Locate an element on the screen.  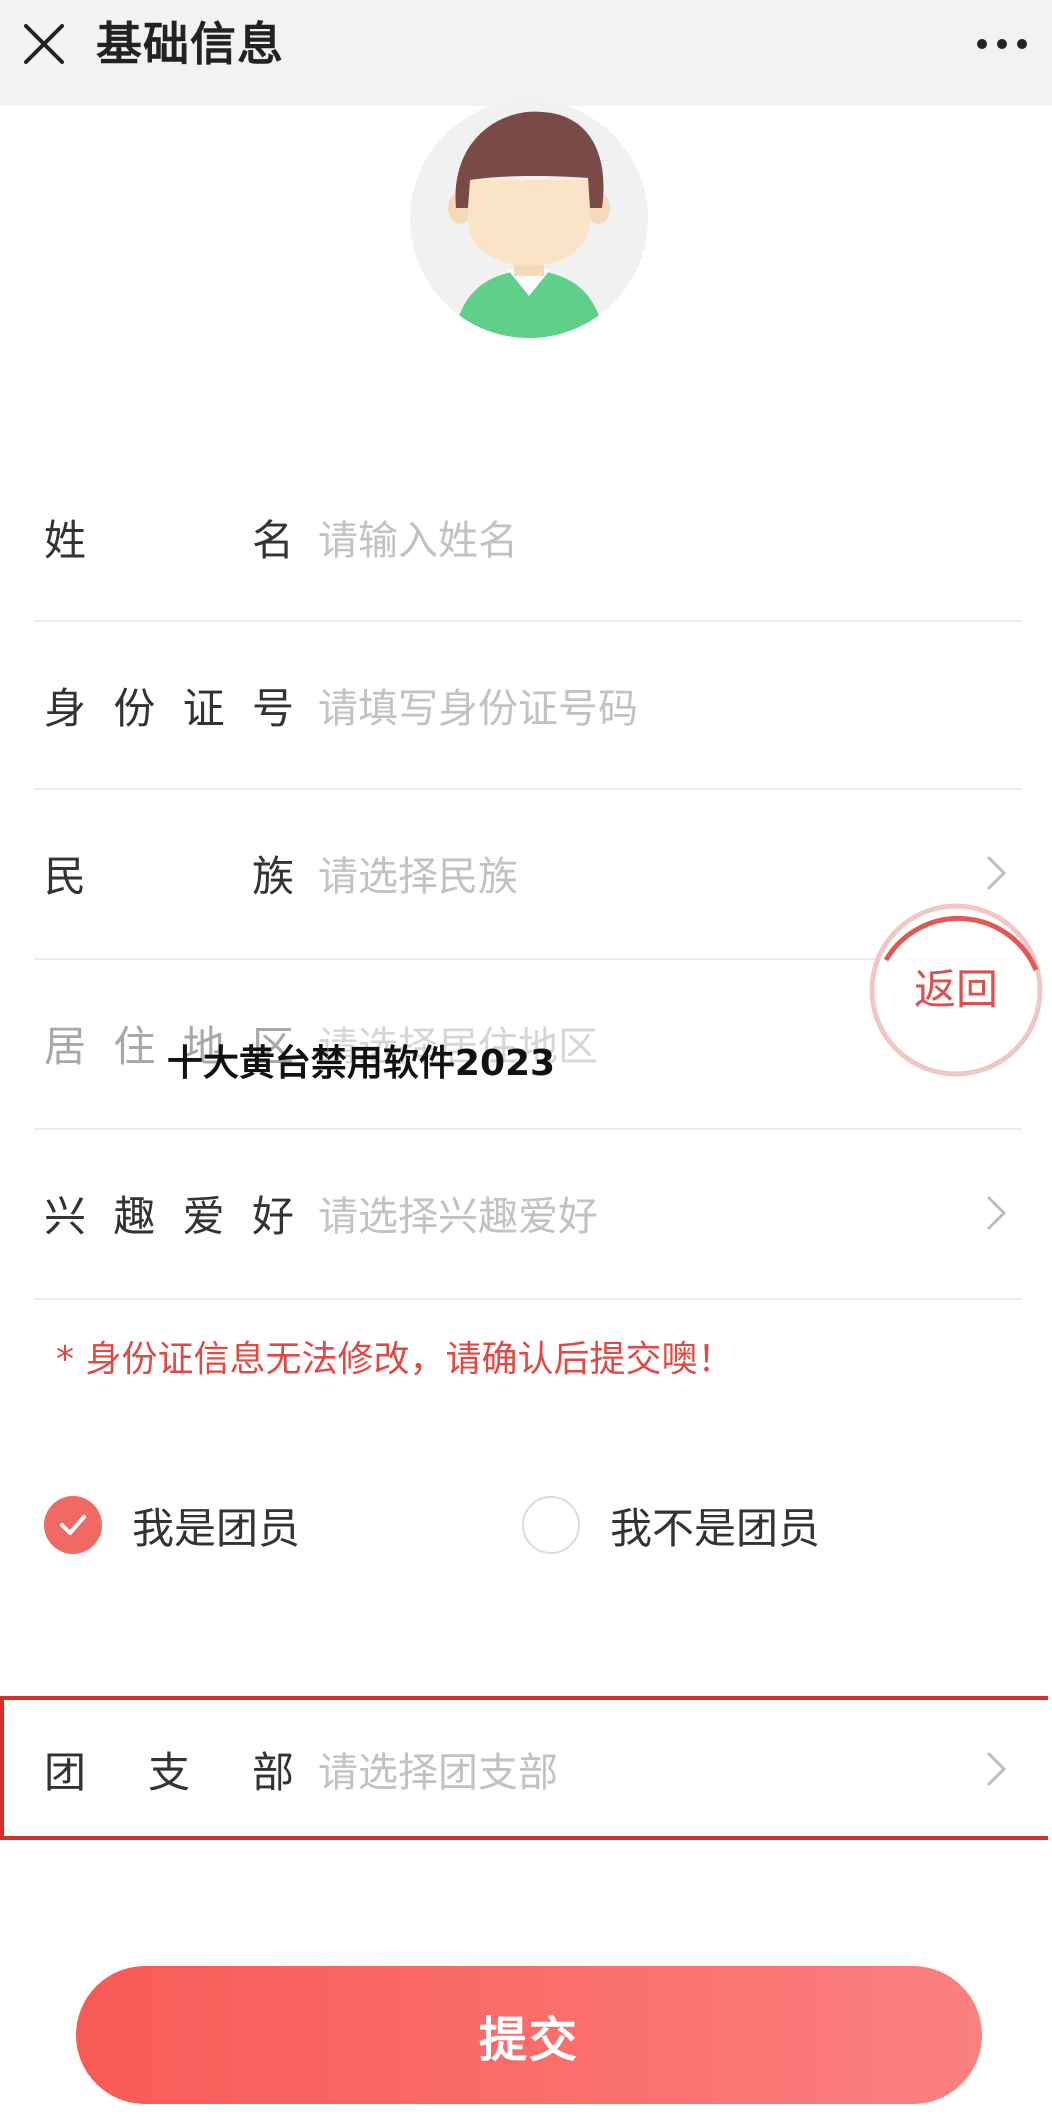
avatar is located at coordinates (529, 219).